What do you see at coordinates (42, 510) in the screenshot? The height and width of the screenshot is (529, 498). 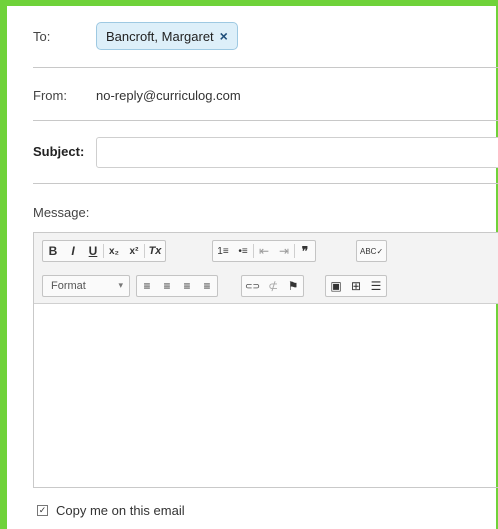 I see `copy-me-checkbox: ✓` at bounding box center [42, 510].